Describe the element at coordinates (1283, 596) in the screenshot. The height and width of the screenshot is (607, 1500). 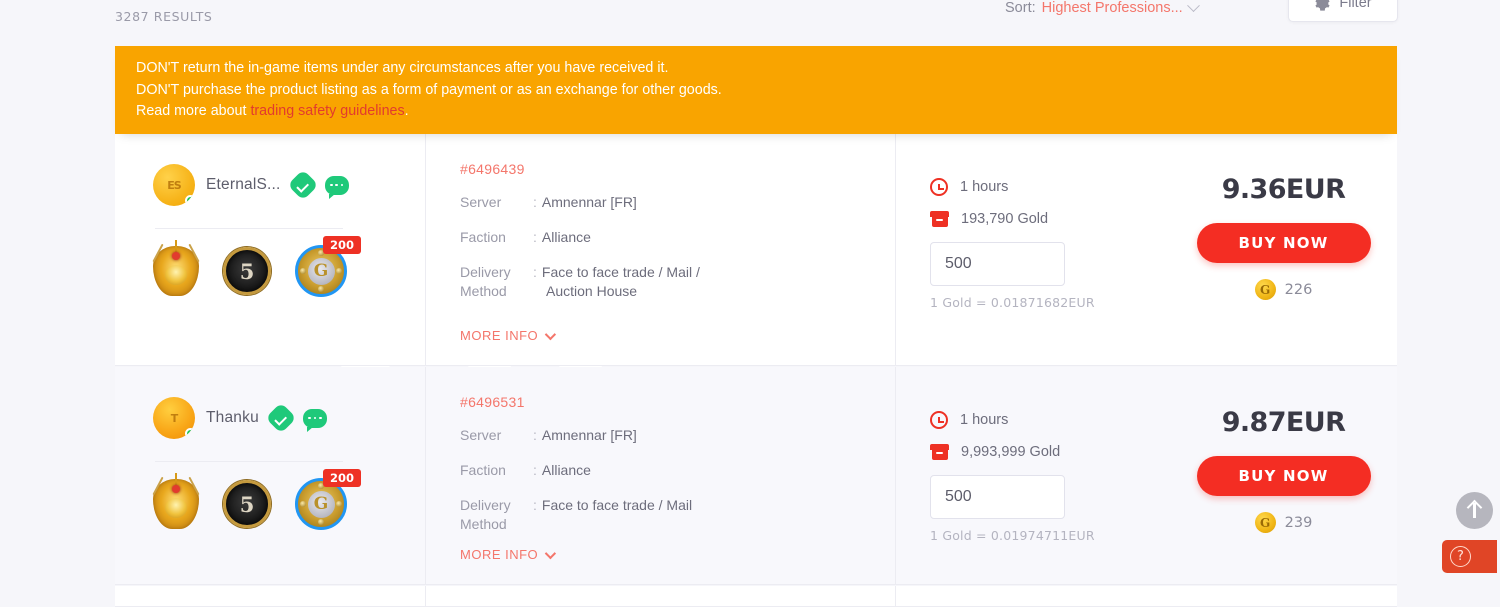
I see `buy-column` at that location.